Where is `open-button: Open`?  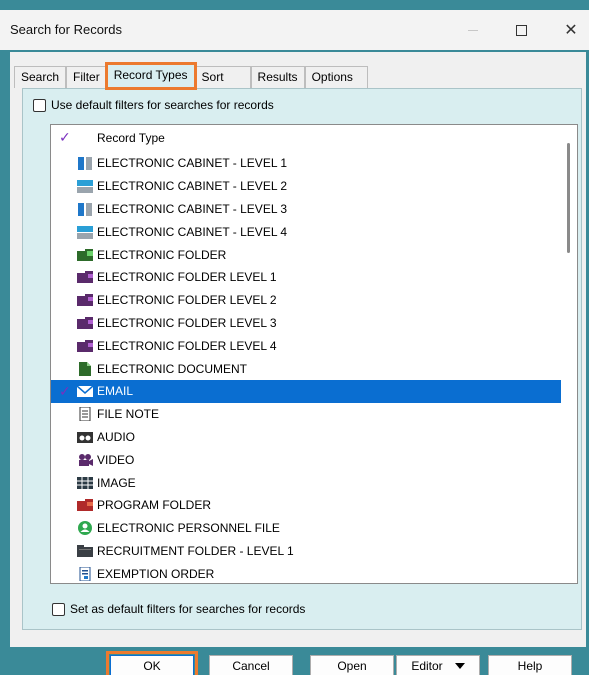 open-button: Open is located at coordinates (352, 665).